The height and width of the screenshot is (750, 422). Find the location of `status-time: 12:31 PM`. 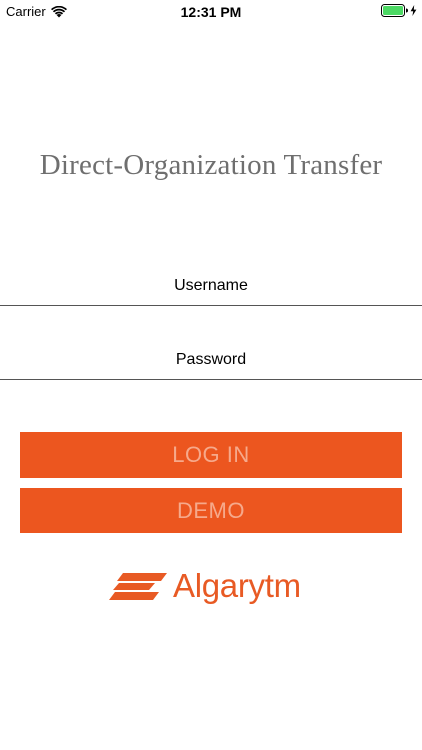

status-time: 12:31 PM is located at coordinates (211, 12).